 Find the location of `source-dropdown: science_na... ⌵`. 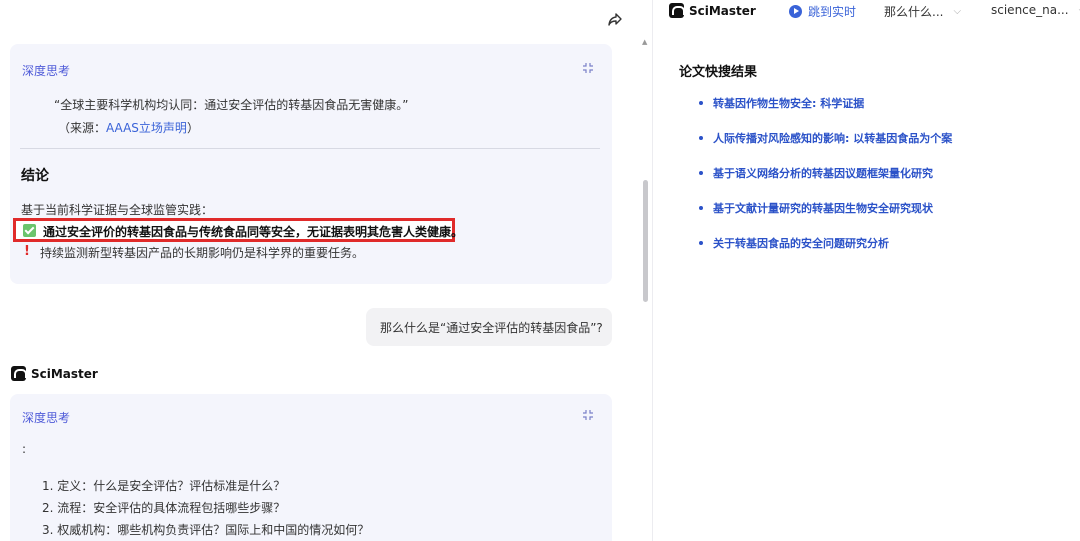

source-dropdown: science_na... ⌵ is located at coordinates (1035, 10).